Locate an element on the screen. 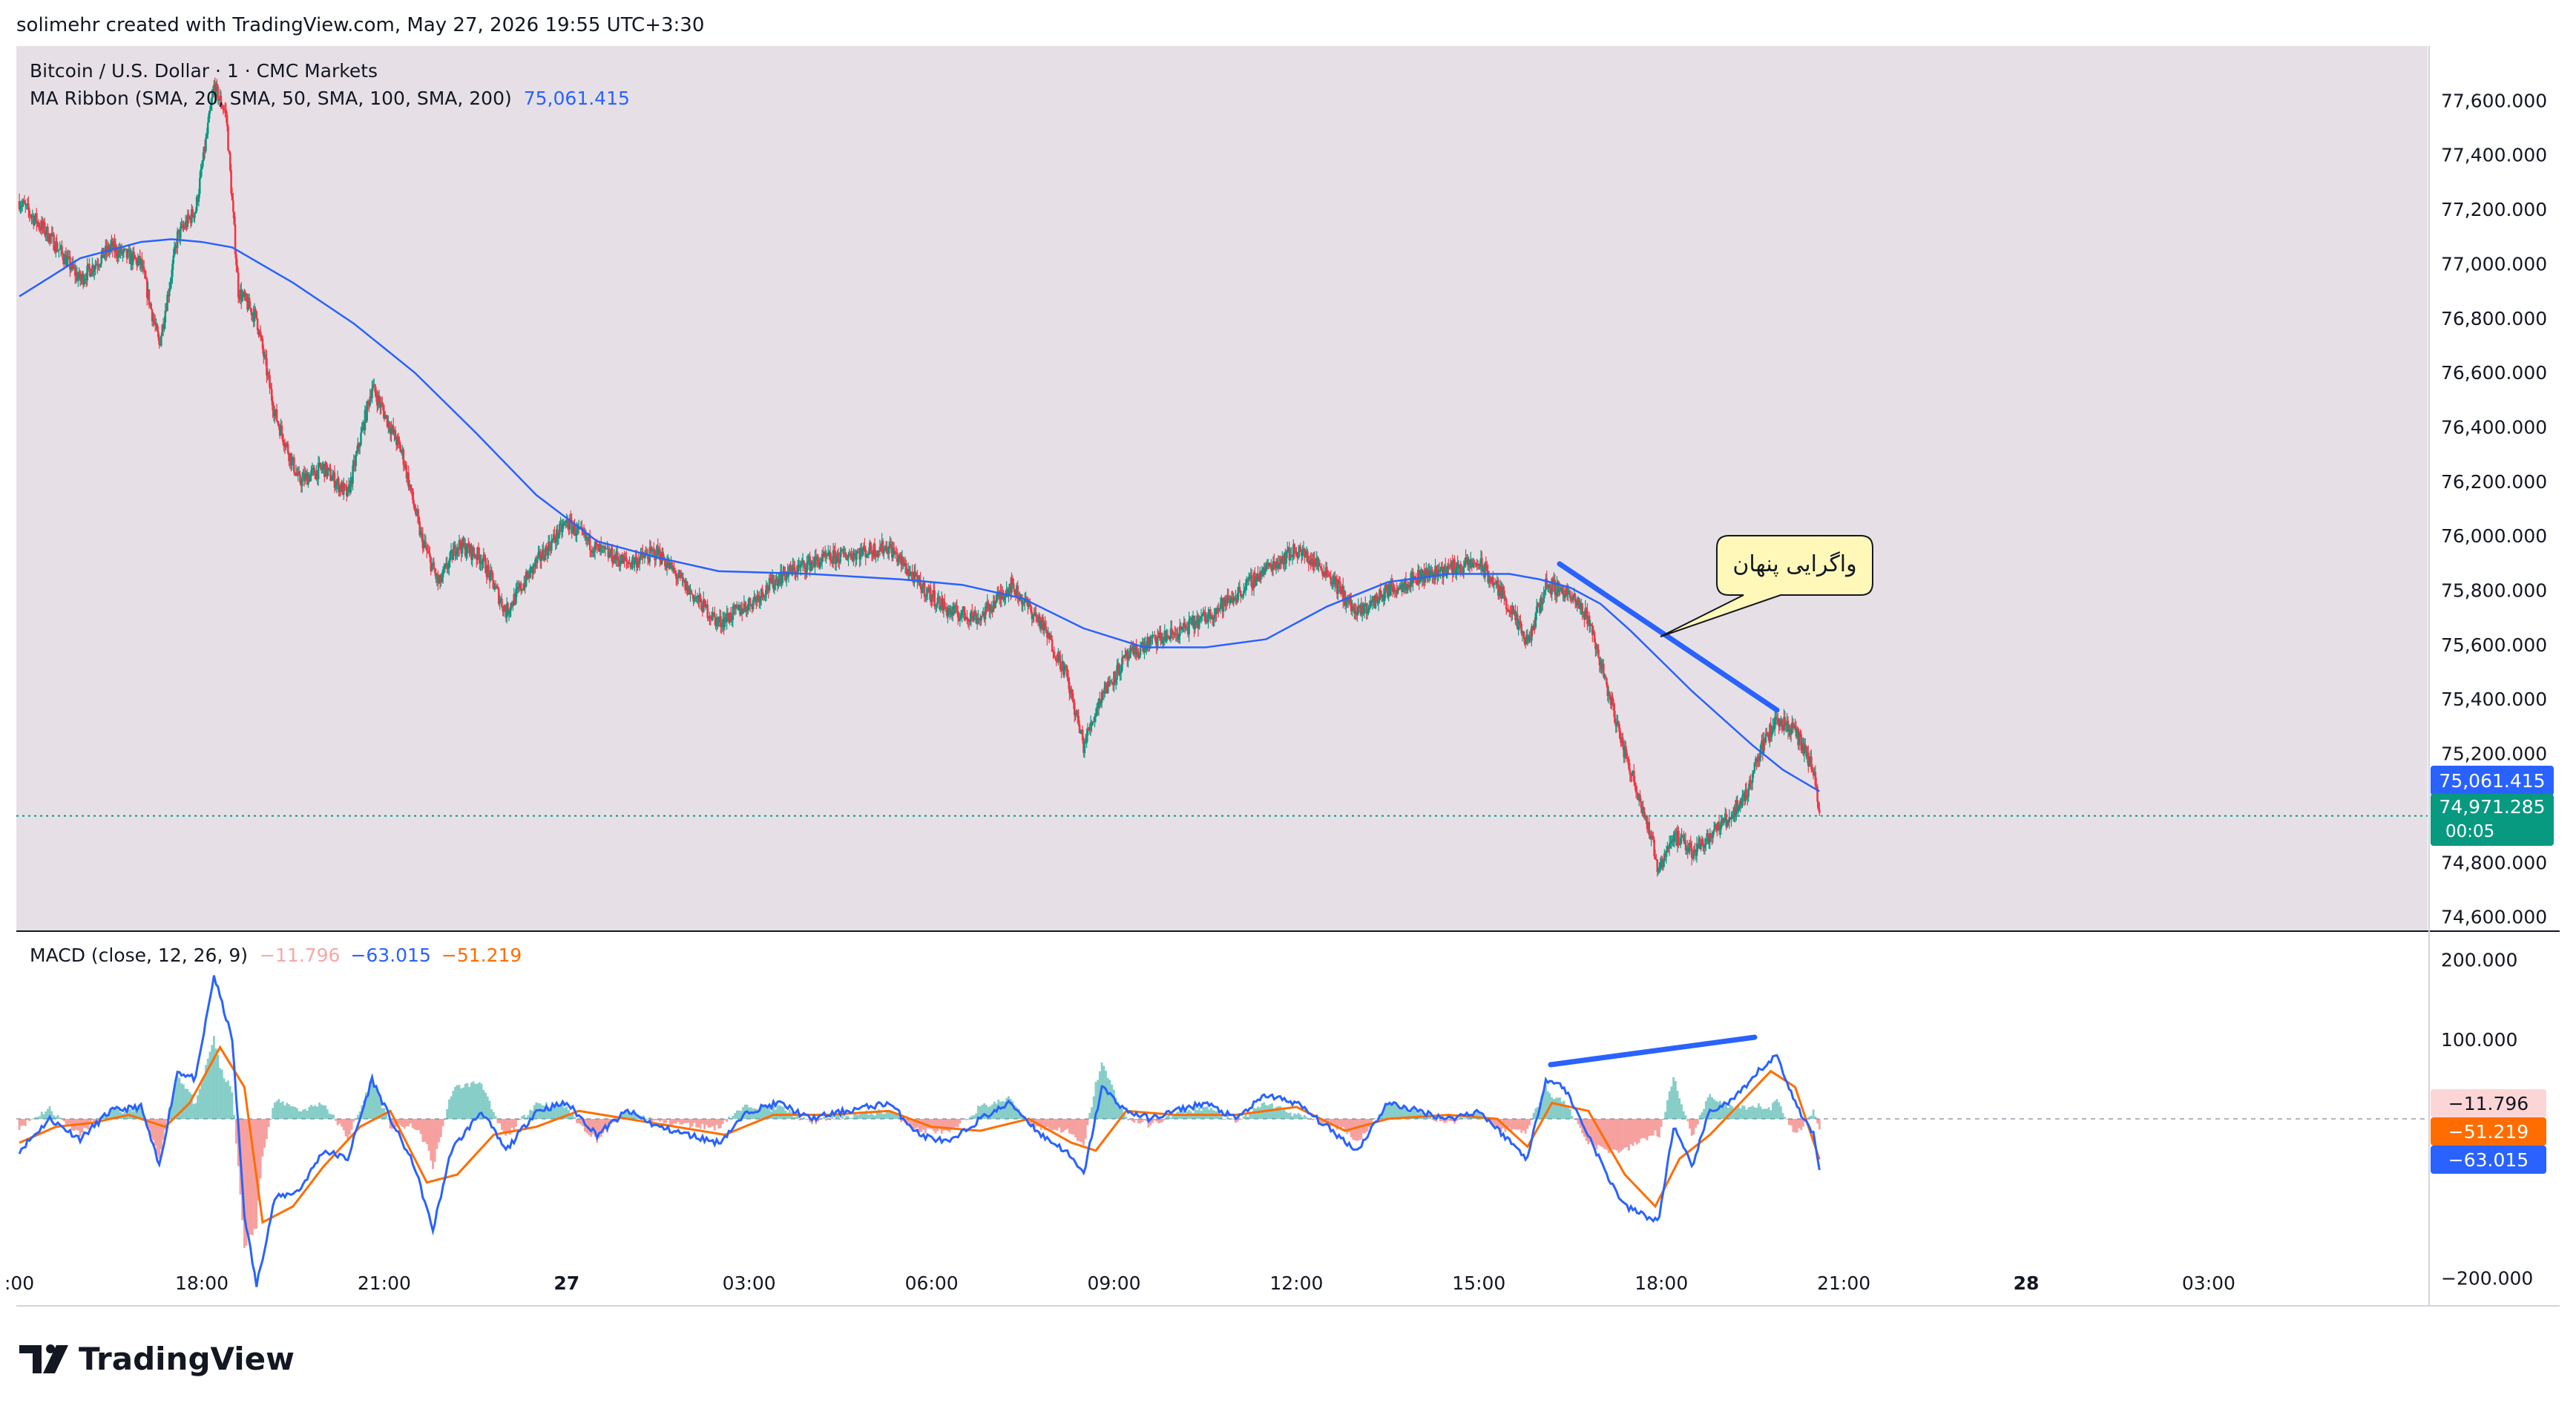 The width and height of the screenshot is (2576, 1406). tradingview-logo: TradingView is located at coordinates (157, 1359).